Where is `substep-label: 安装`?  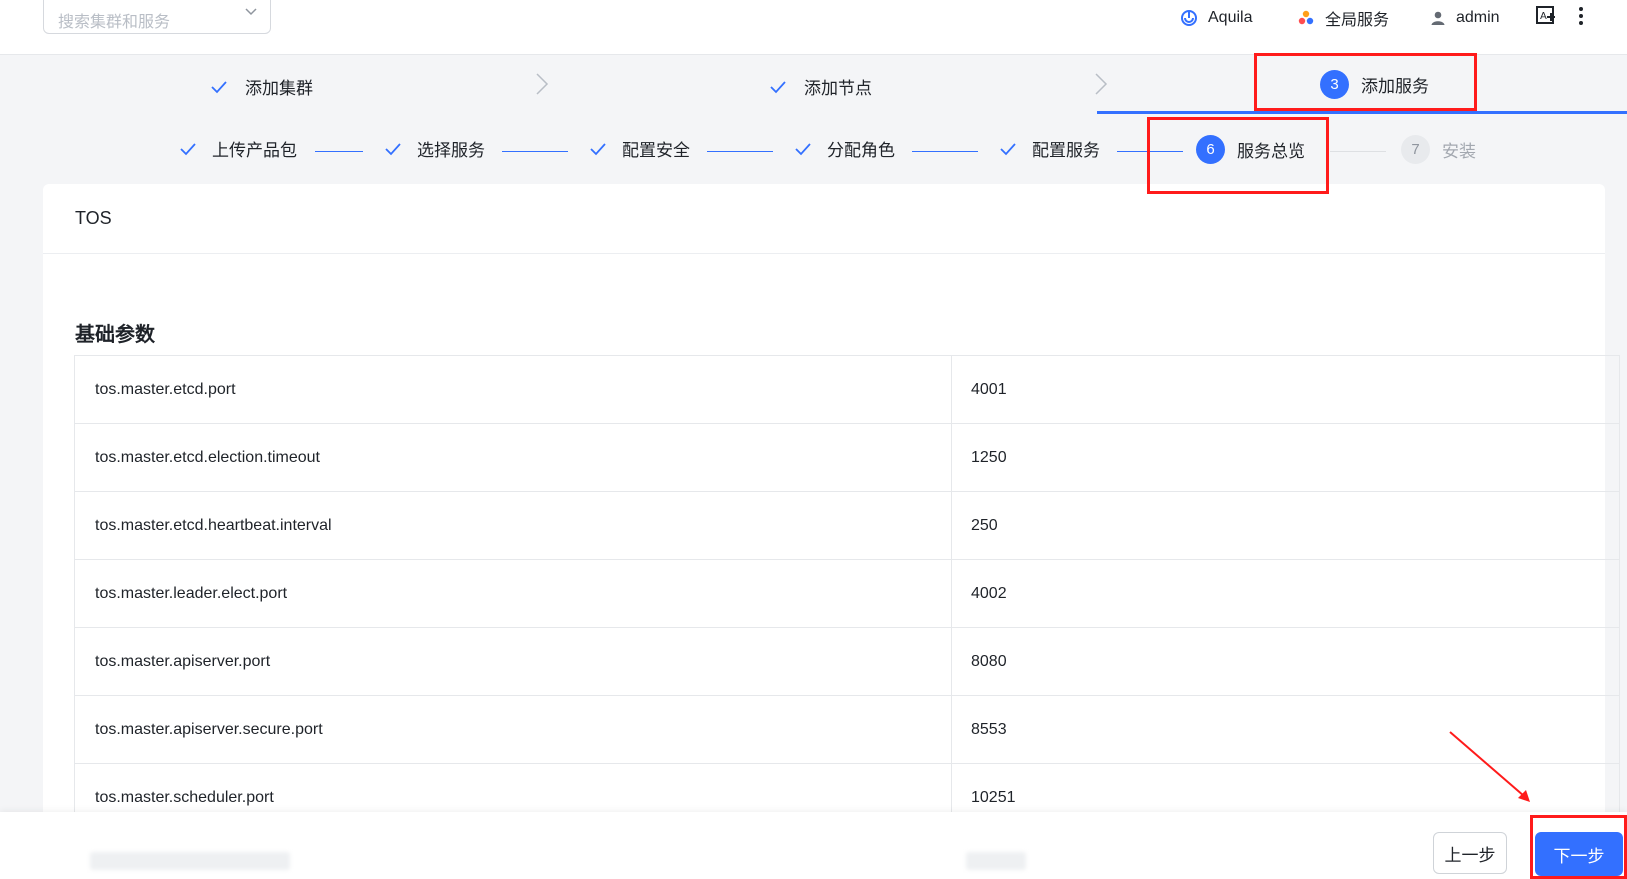 substep-label: 安装 is located at coordinates (1459, 151).